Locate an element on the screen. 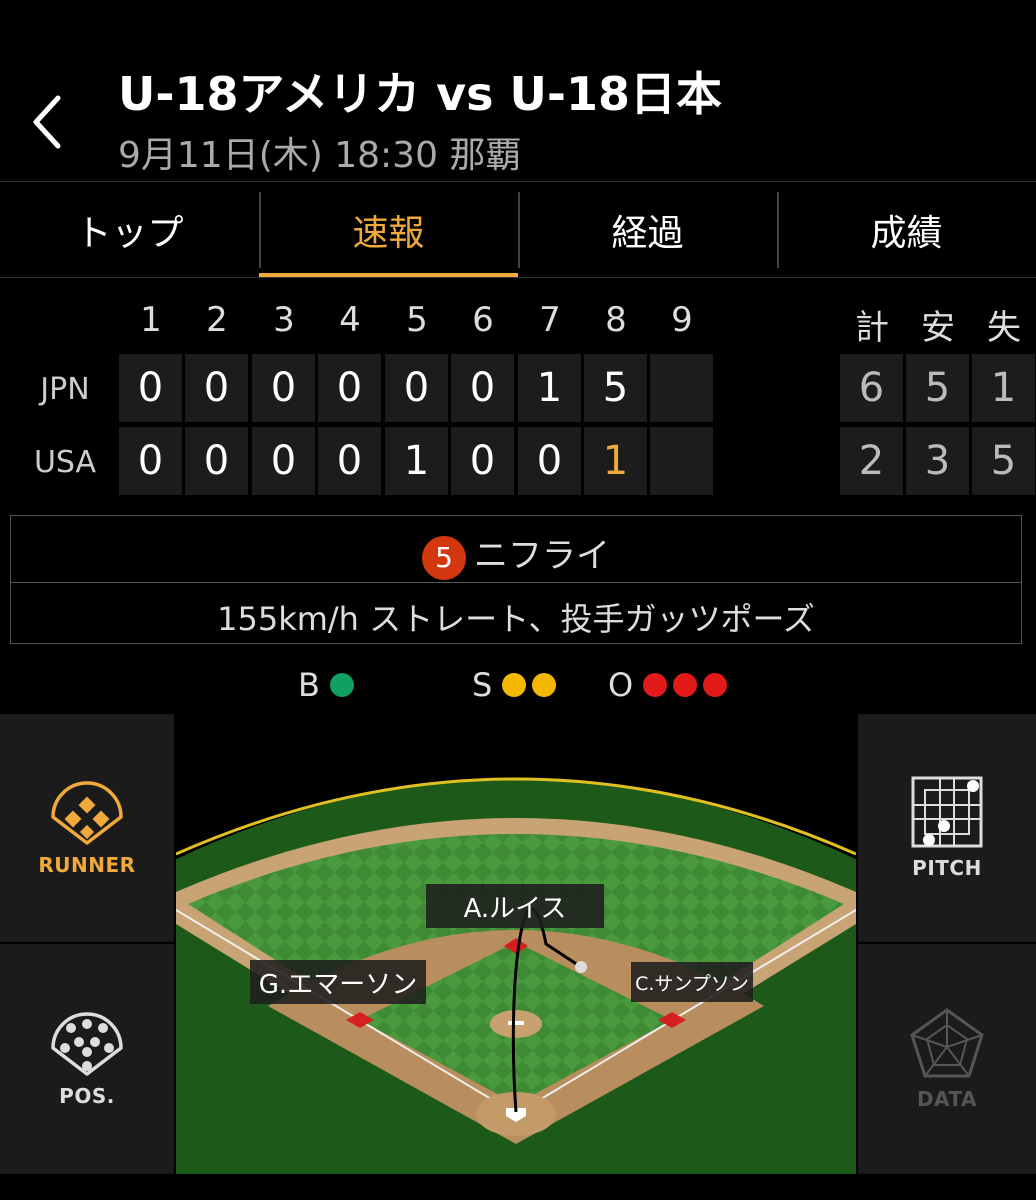 This screenshot has width=1036, height=1200. tab-stats: 成績 is located at coordinates (906, 230).